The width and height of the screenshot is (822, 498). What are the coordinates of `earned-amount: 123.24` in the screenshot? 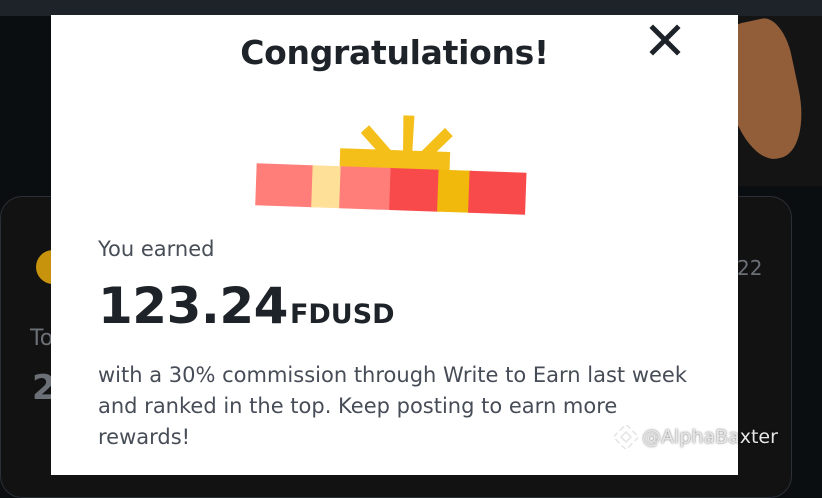 It's located at (193, 306).